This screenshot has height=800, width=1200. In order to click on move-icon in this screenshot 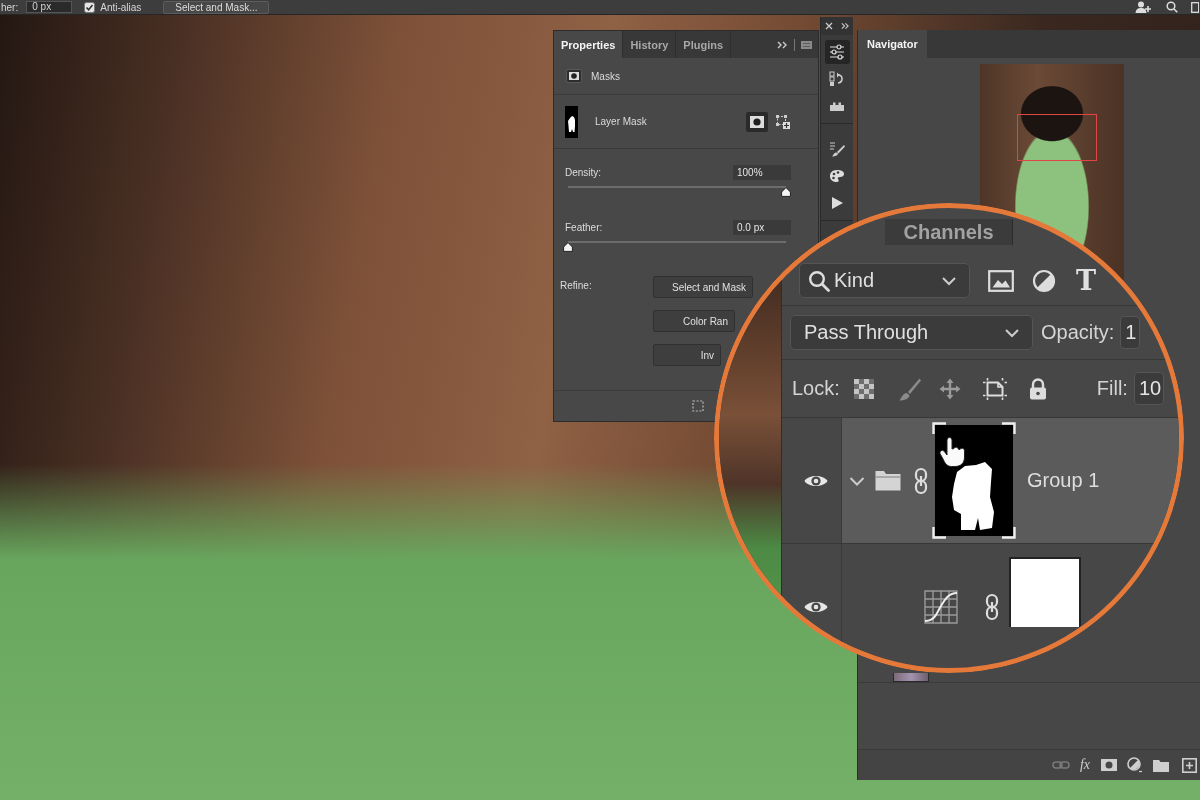, I will do `click(949, 388)`.